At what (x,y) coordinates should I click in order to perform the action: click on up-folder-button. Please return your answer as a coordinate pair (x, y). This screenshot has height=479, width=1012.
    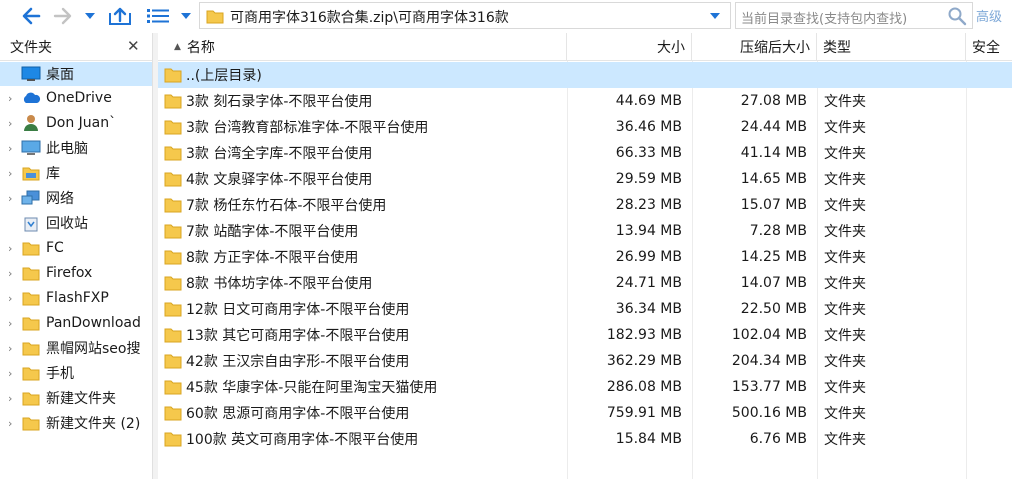
    Looking at the image, I should click on (120, 15).